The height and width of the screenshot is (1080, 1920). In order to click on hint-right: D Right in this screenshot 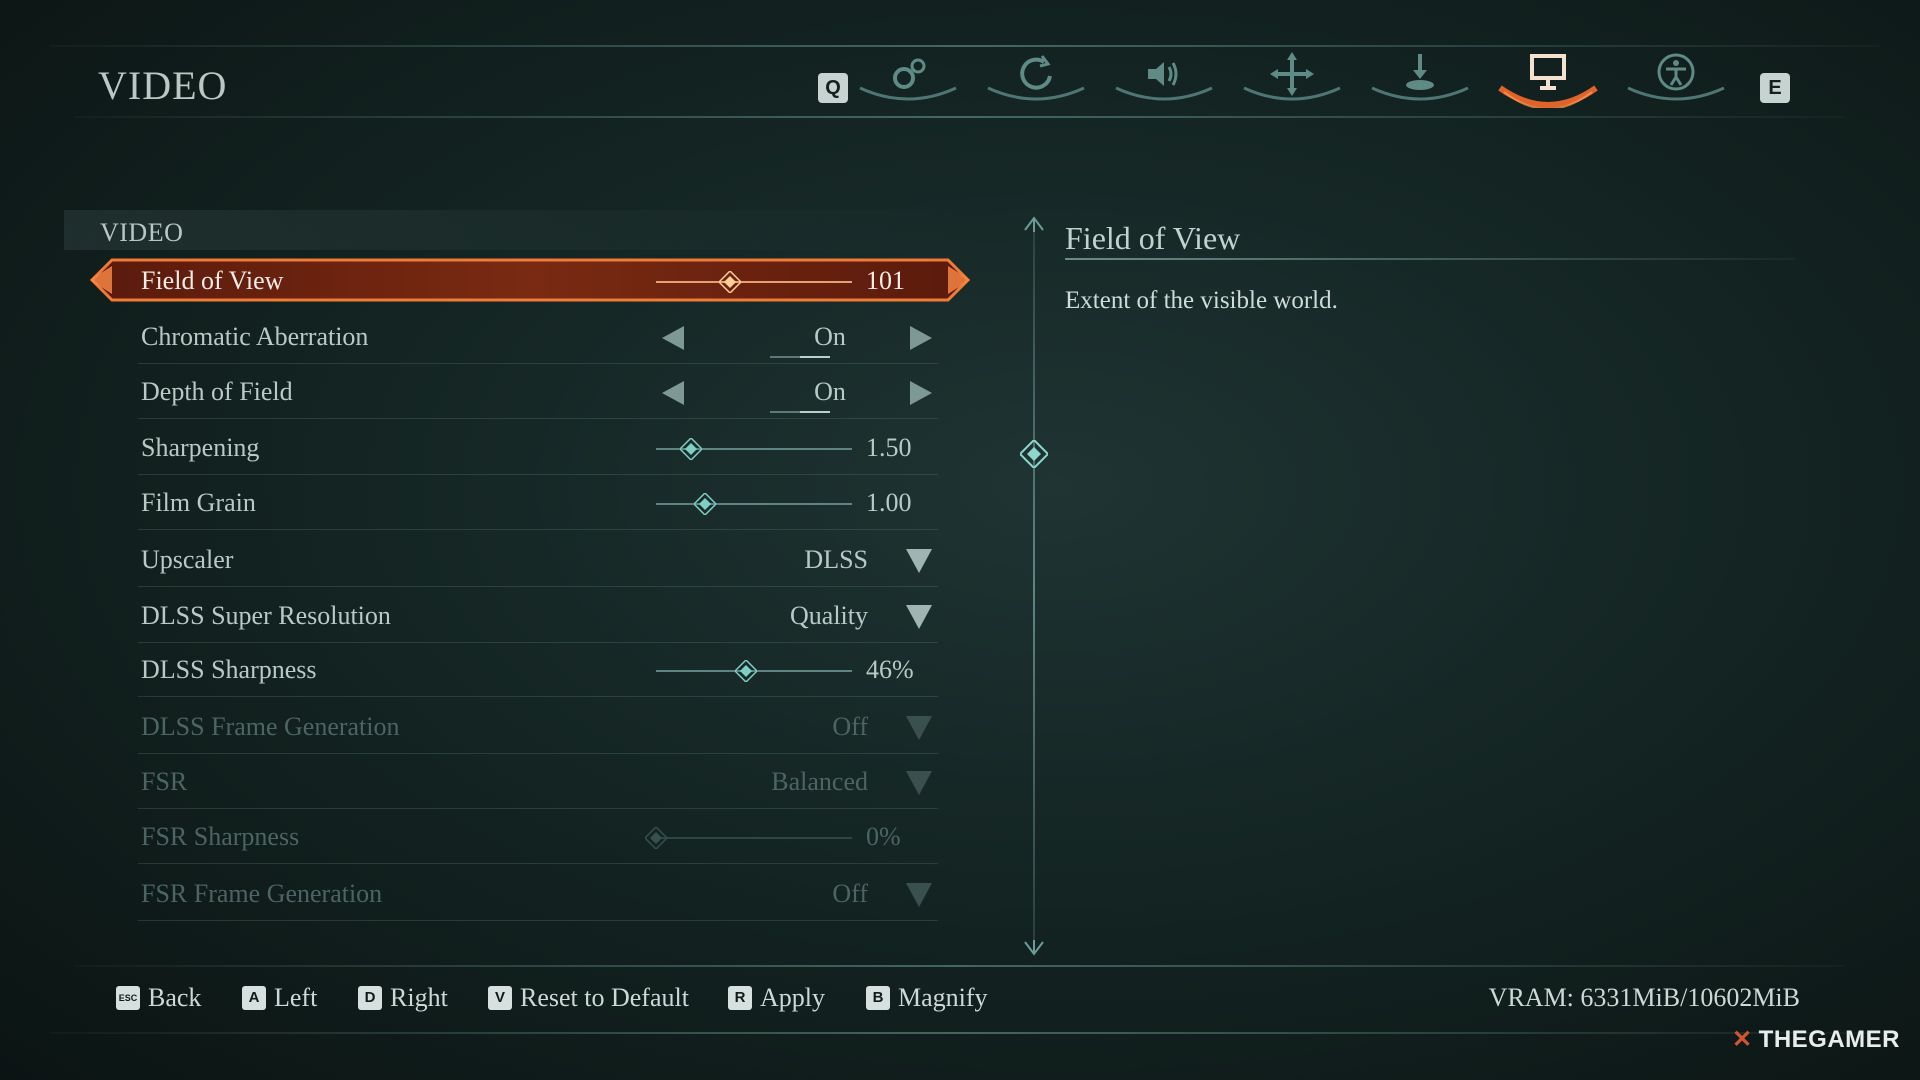, I will do `click(403, 1000)`.